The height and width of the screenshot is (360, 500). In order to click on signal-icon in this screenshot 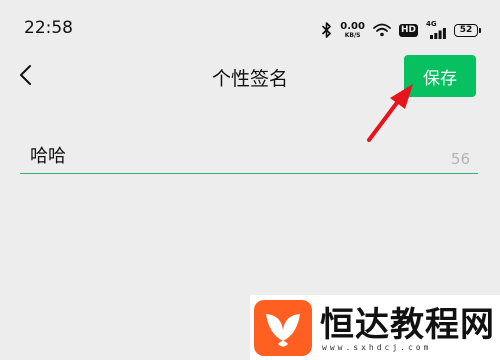, I will do `click(438, 33)`.